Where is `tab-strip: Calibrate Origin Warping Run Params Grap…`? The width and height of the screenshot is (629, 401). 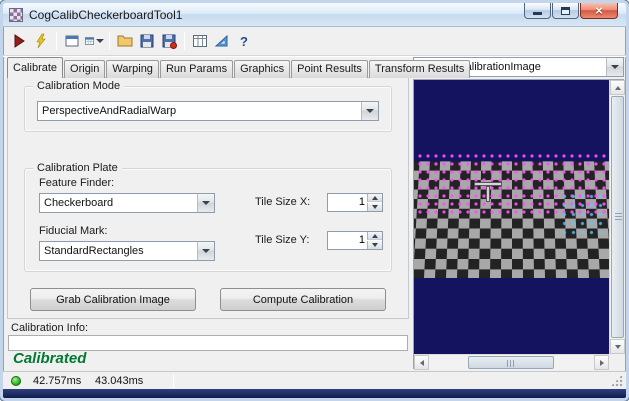 tab-strip: Calibrate Origin Warping Run Params Grap… is located at coordinates (239, 67).